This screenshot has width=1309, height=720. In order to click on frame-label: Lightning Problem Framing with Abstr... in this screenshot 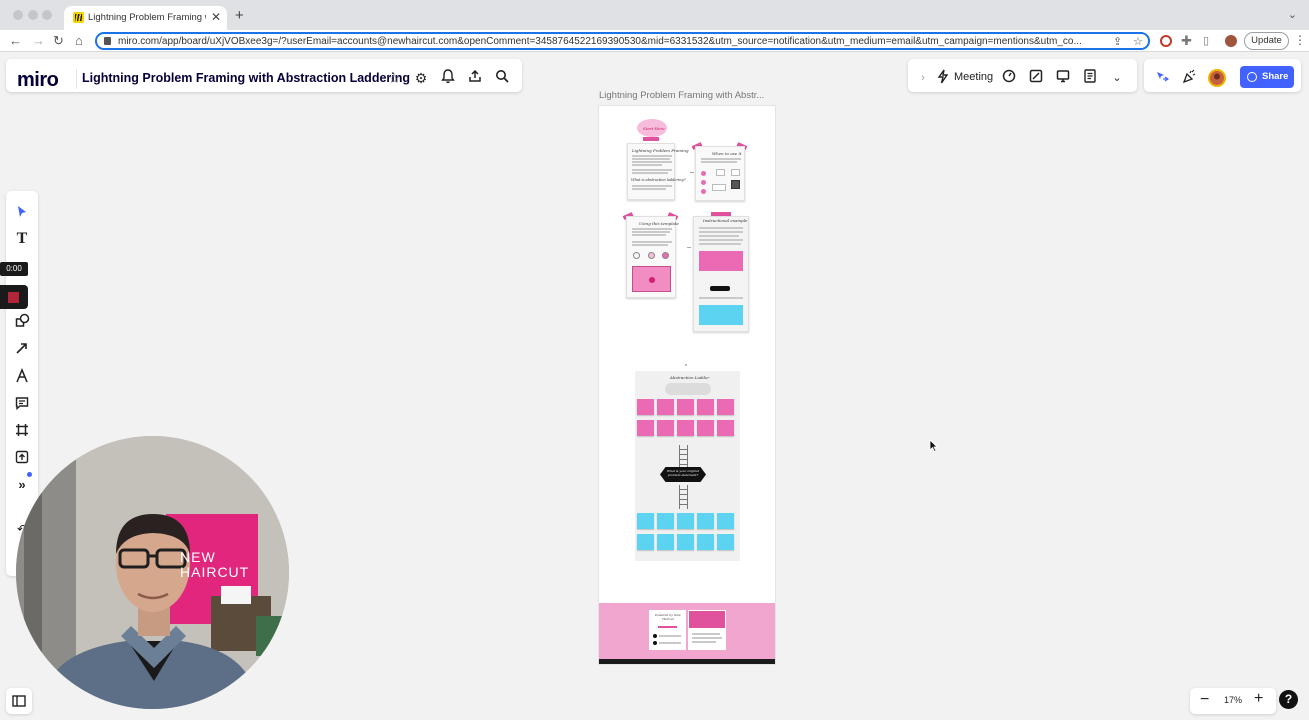, I will do `click(681, 95)`.